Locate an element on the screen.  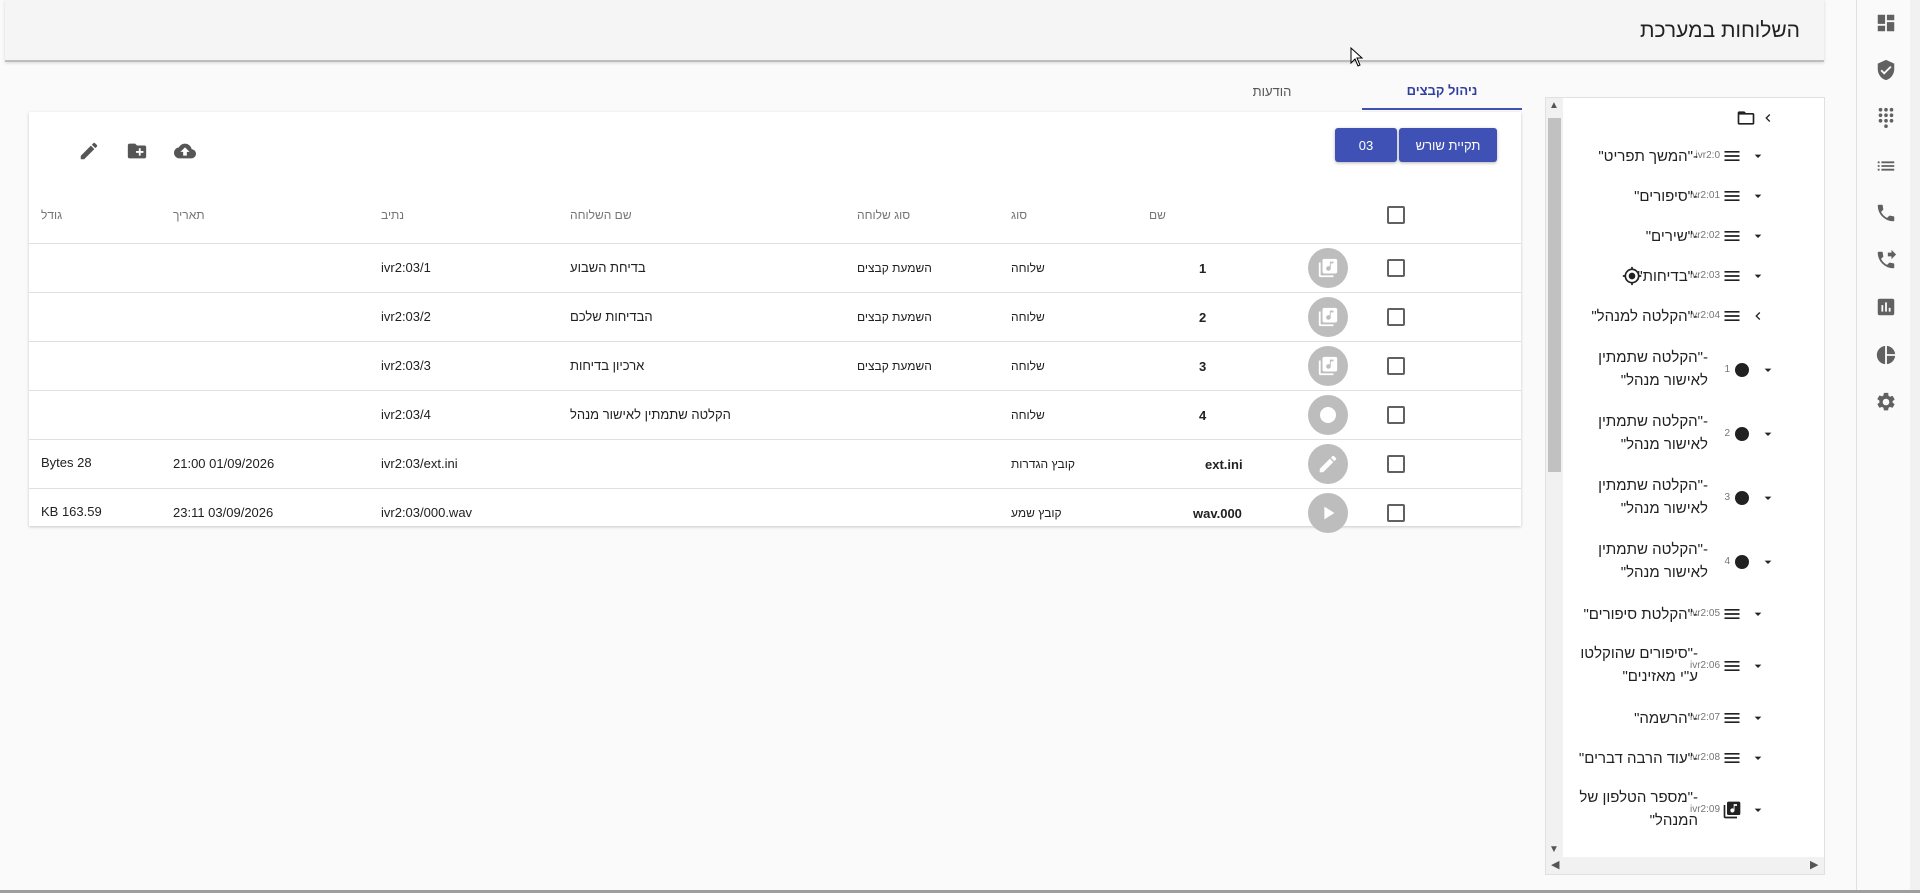
col-name: שם is located at coordinates (1157, 215).